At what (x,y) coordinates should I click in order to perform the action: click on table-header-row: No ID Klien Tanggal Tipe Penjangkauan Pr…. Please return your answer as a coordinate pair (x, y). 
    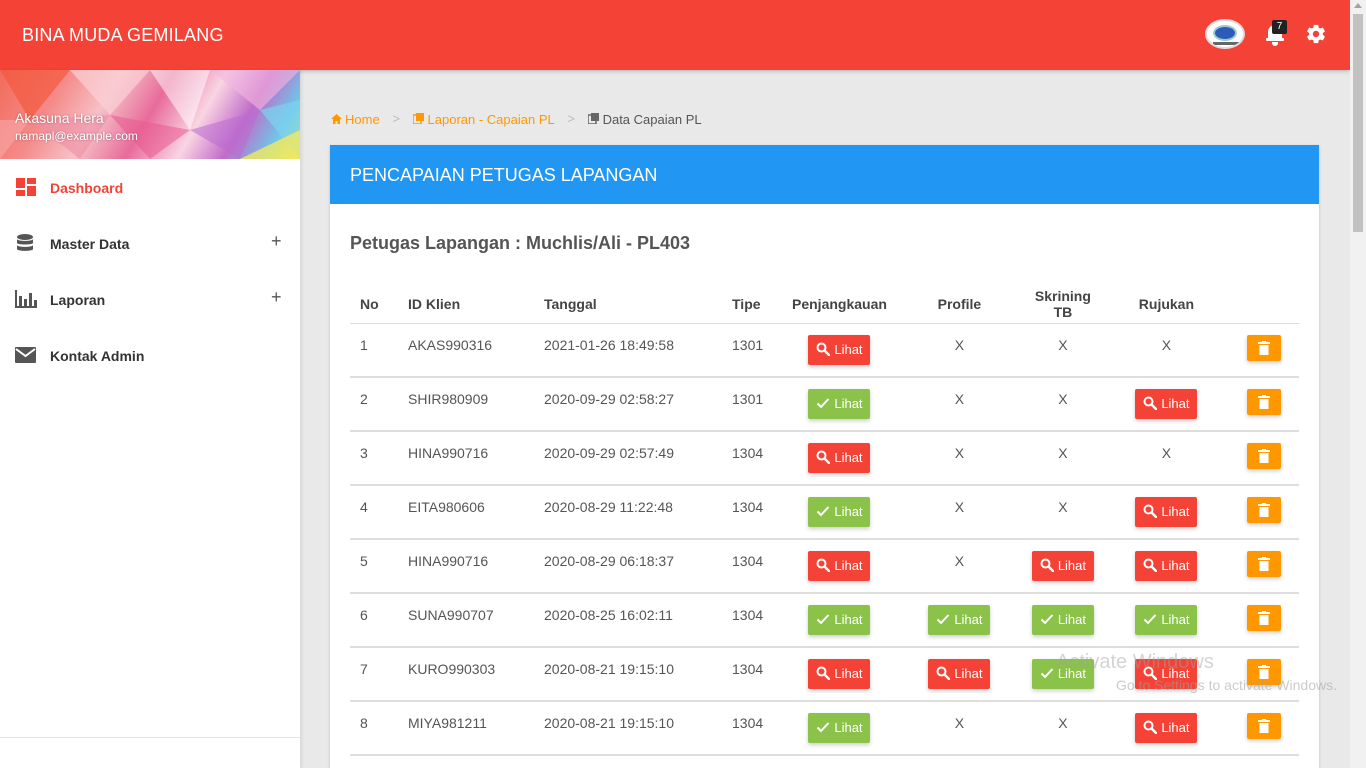
    Looking at the image, I should click on (824, 304).